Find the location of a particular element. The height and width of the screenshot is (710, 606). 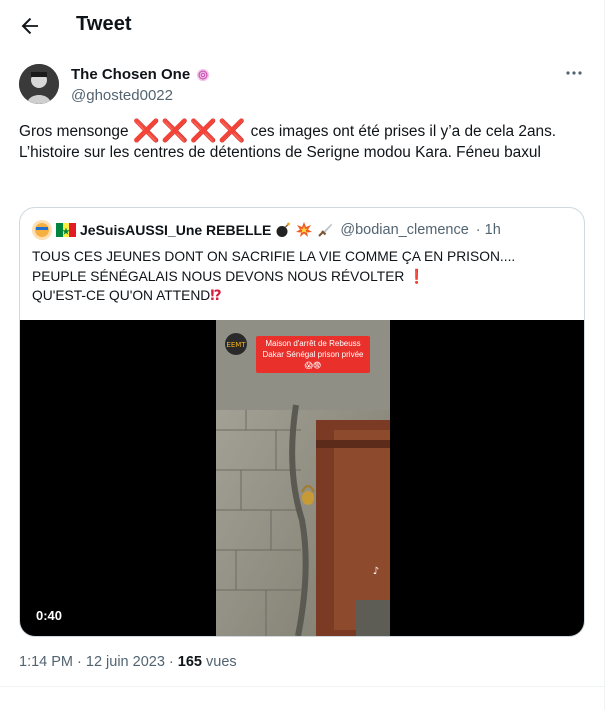

quoted-author-handle: @bodian_clemence is located at coordinates (404, 230).